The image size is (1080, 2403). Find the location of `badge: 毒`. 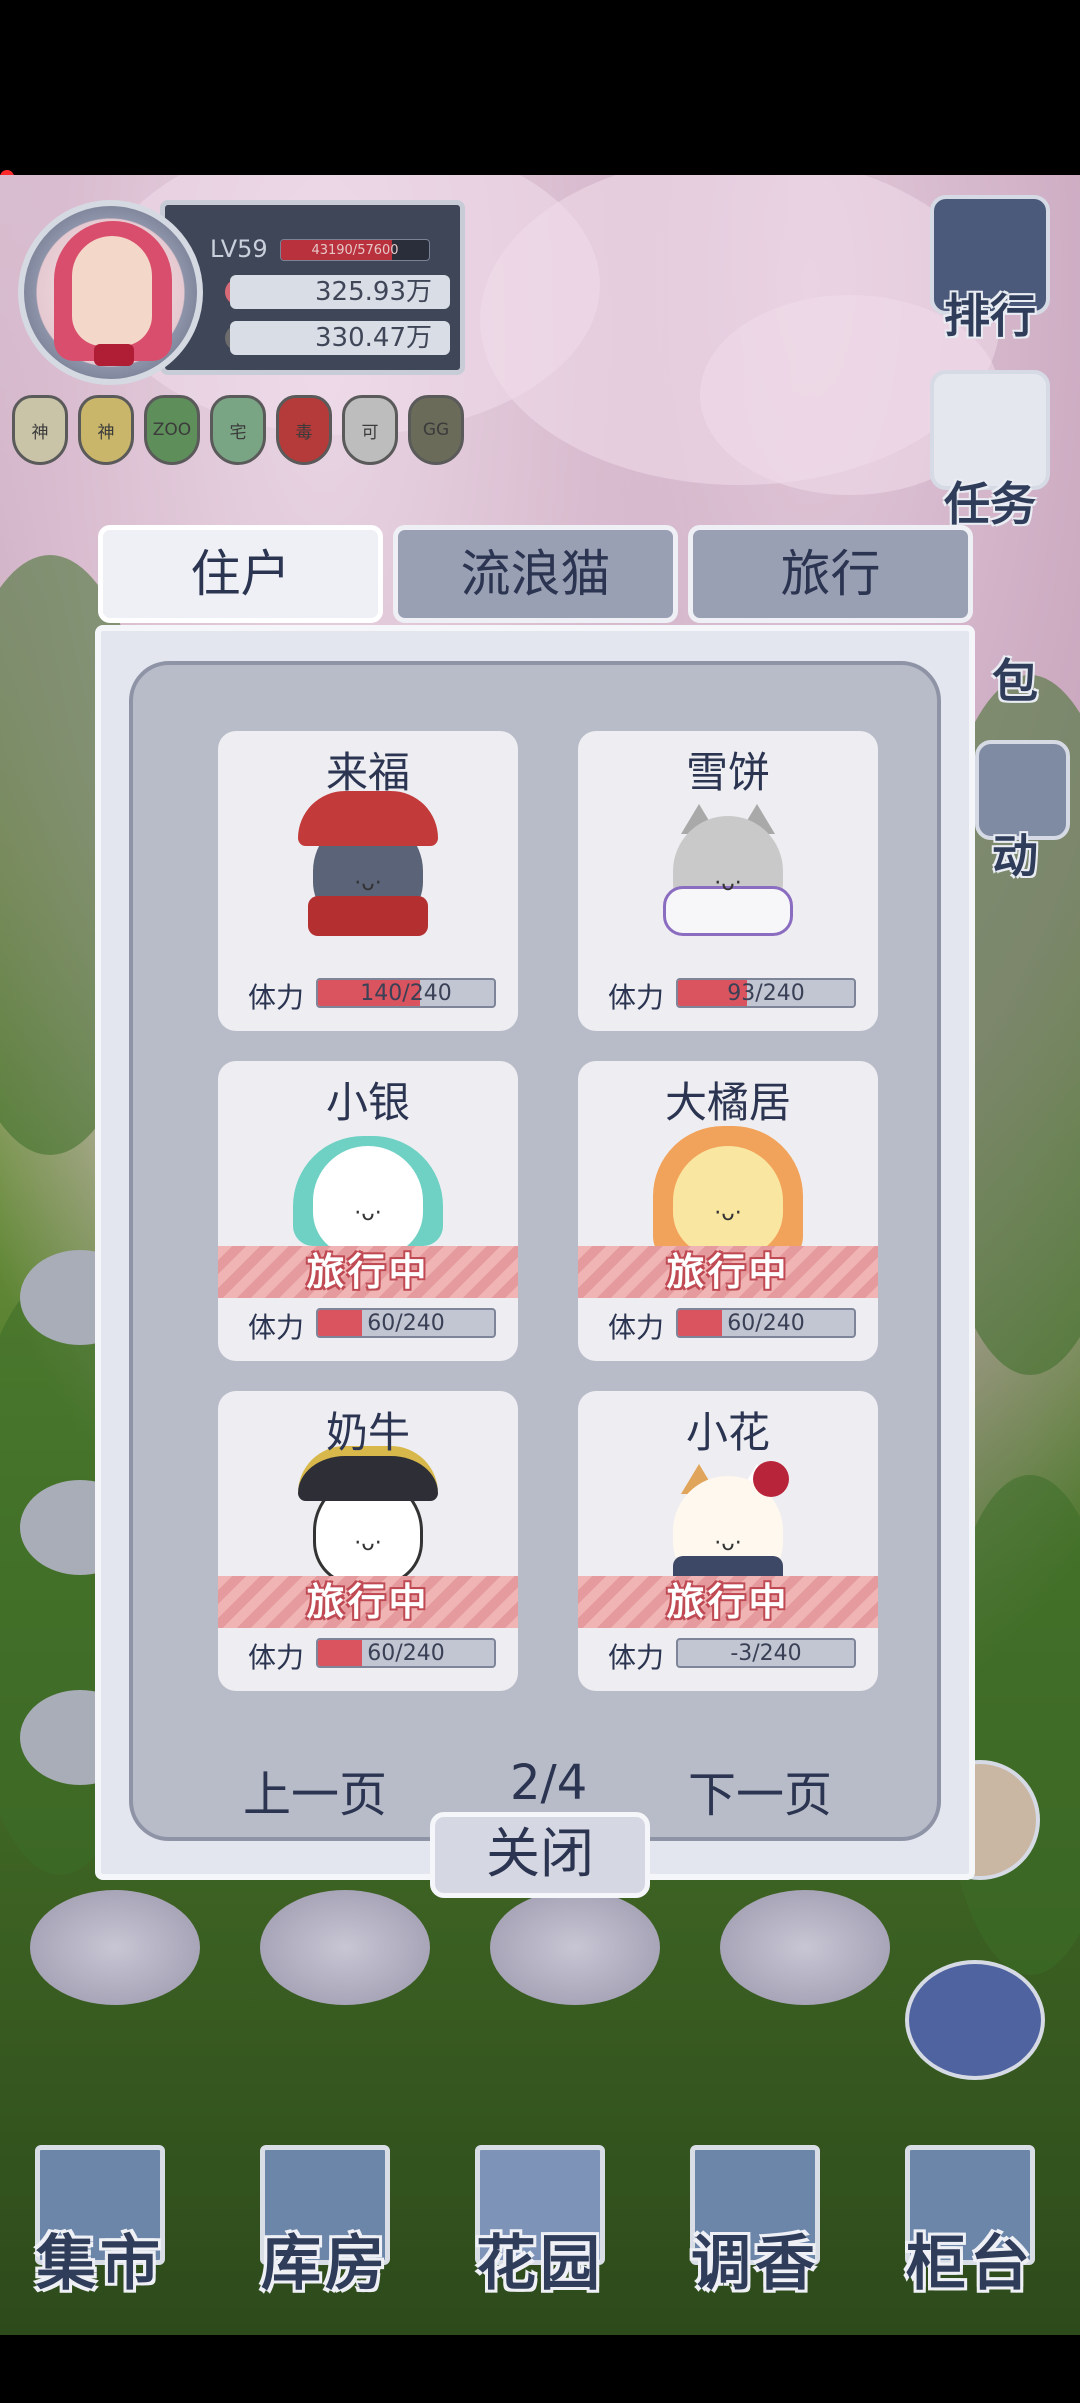

badge: 毒 is located at coordinates (304, 430).